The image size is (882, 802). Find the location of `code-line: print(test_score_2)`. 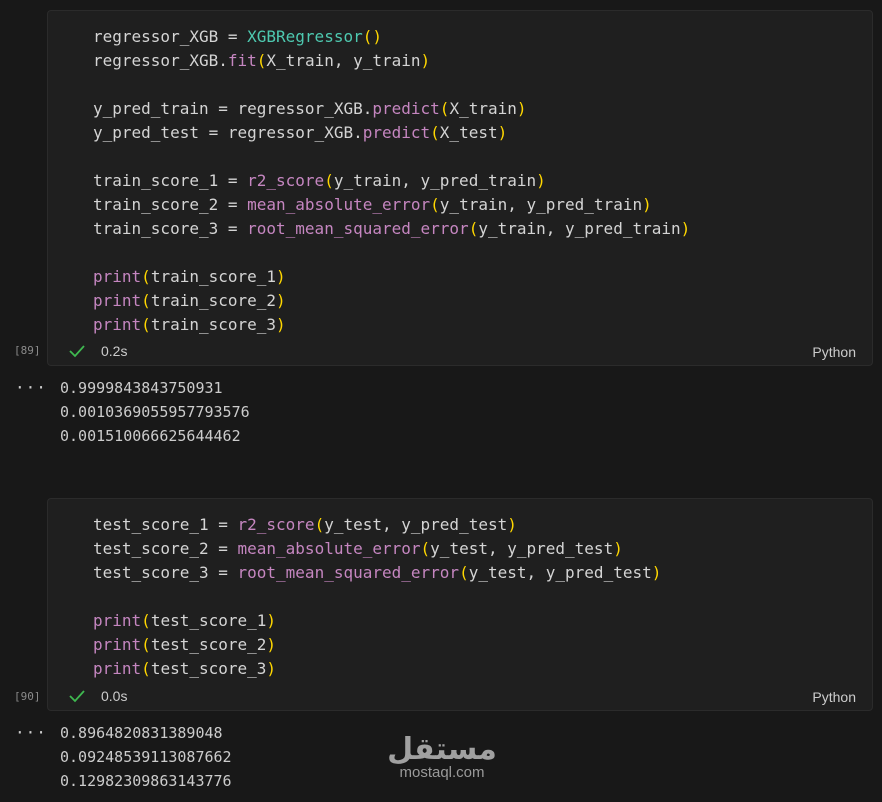

code-line: print(test_score_2) is located at coordinates (185, 644).